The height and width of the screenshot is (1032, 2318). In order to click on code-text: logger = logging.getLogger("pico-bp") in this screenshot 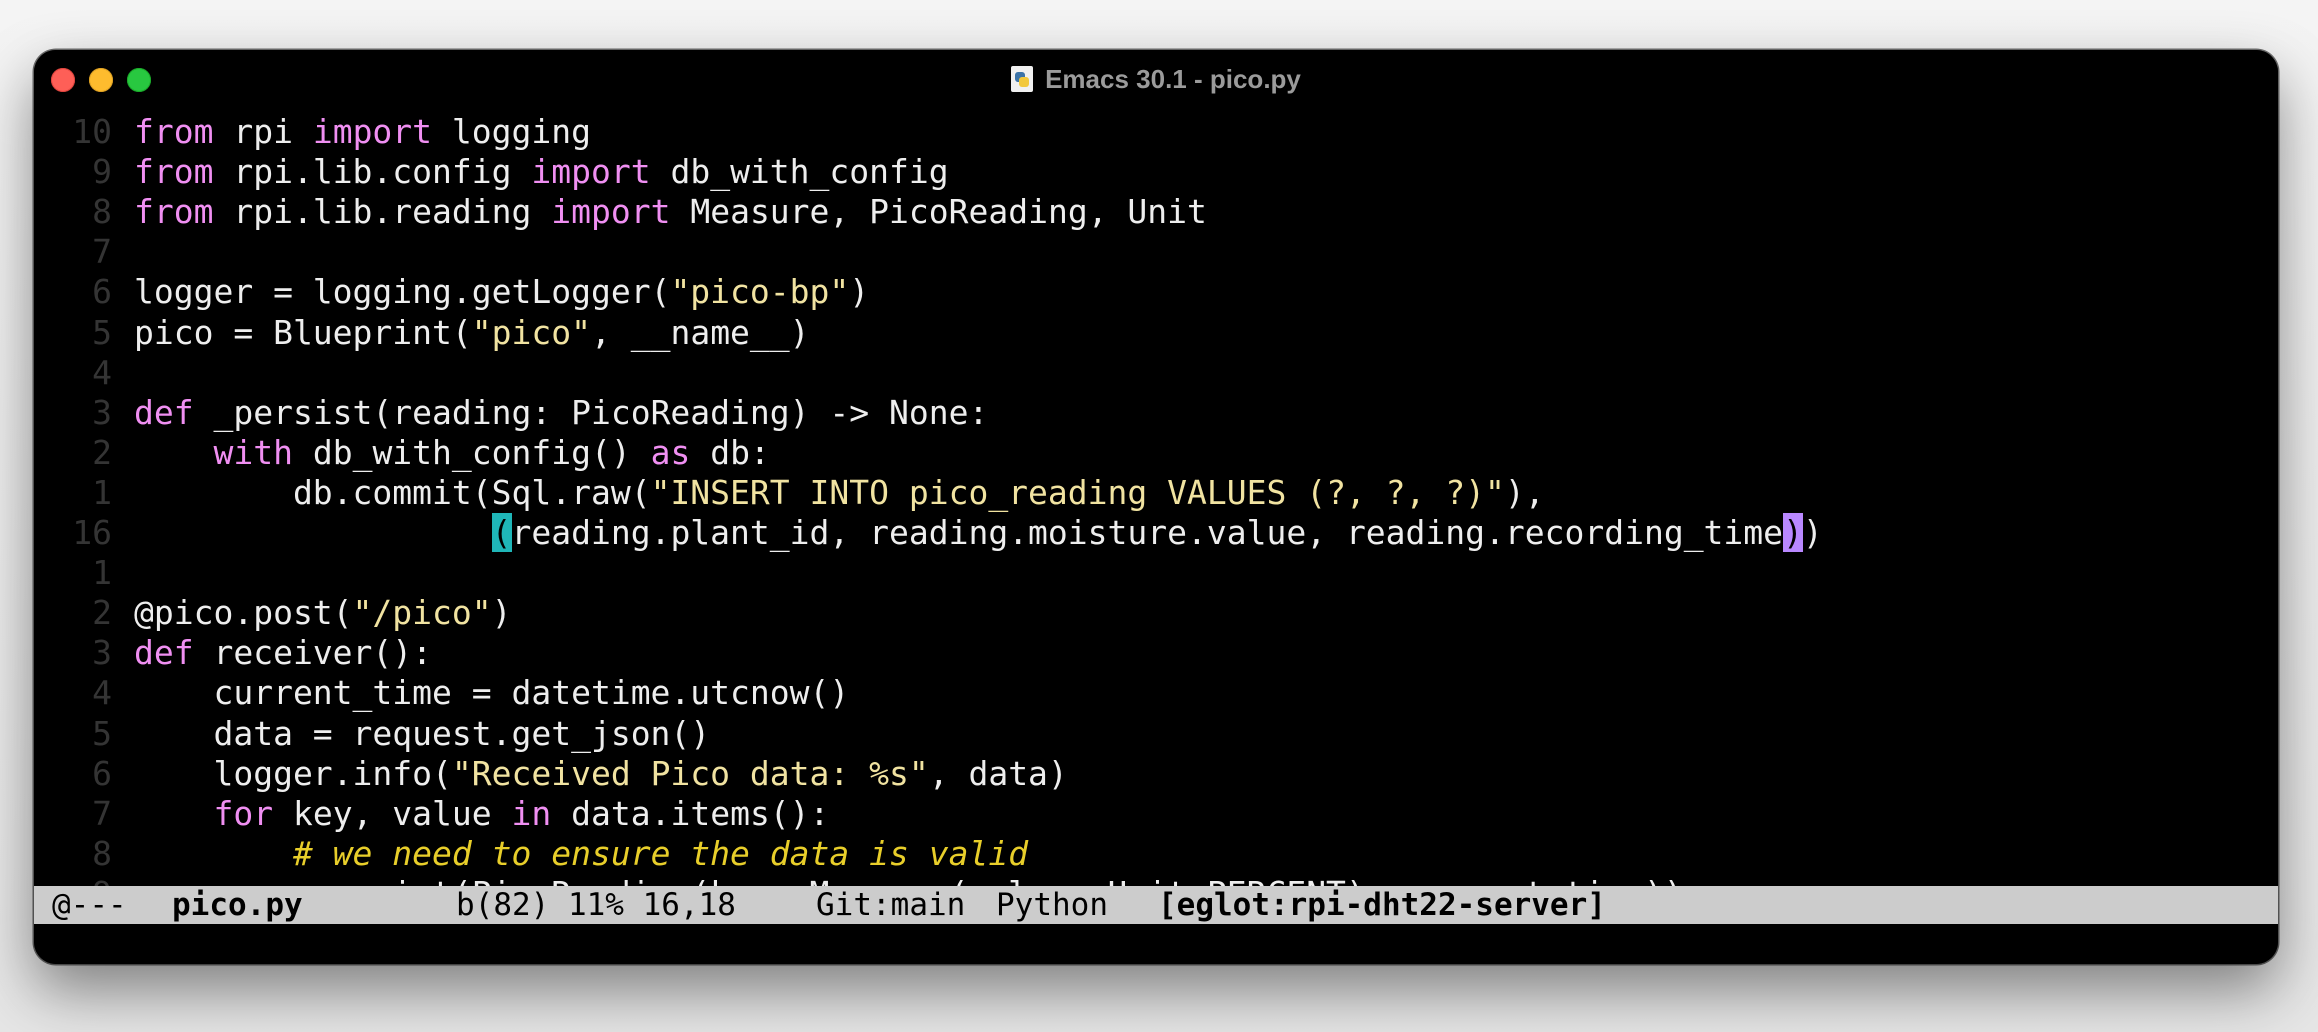, I will do `click(501, 292)`.